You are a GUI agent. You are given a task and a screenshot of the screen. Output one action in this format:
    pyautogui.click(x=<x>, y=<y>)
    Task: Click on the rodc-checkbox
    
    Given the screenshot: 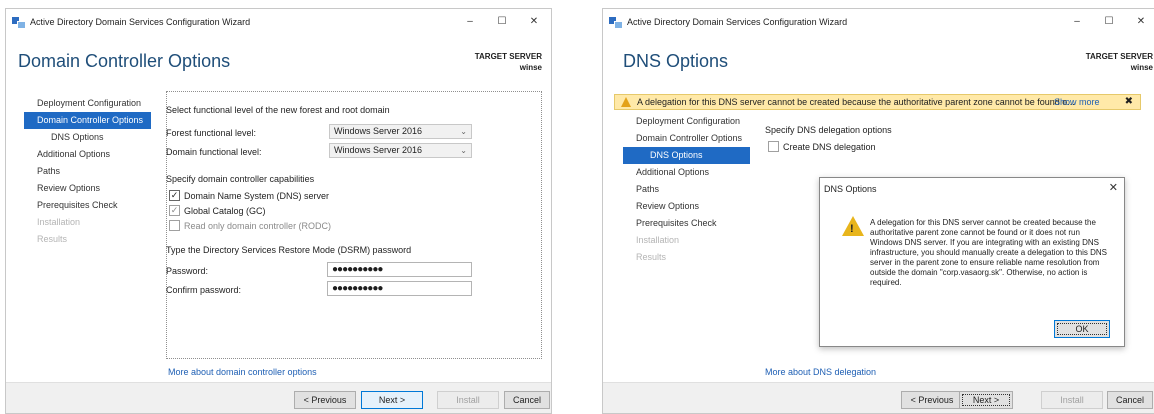 What is the action you would take?
    pyautogui.click(x=174, y=226)
    